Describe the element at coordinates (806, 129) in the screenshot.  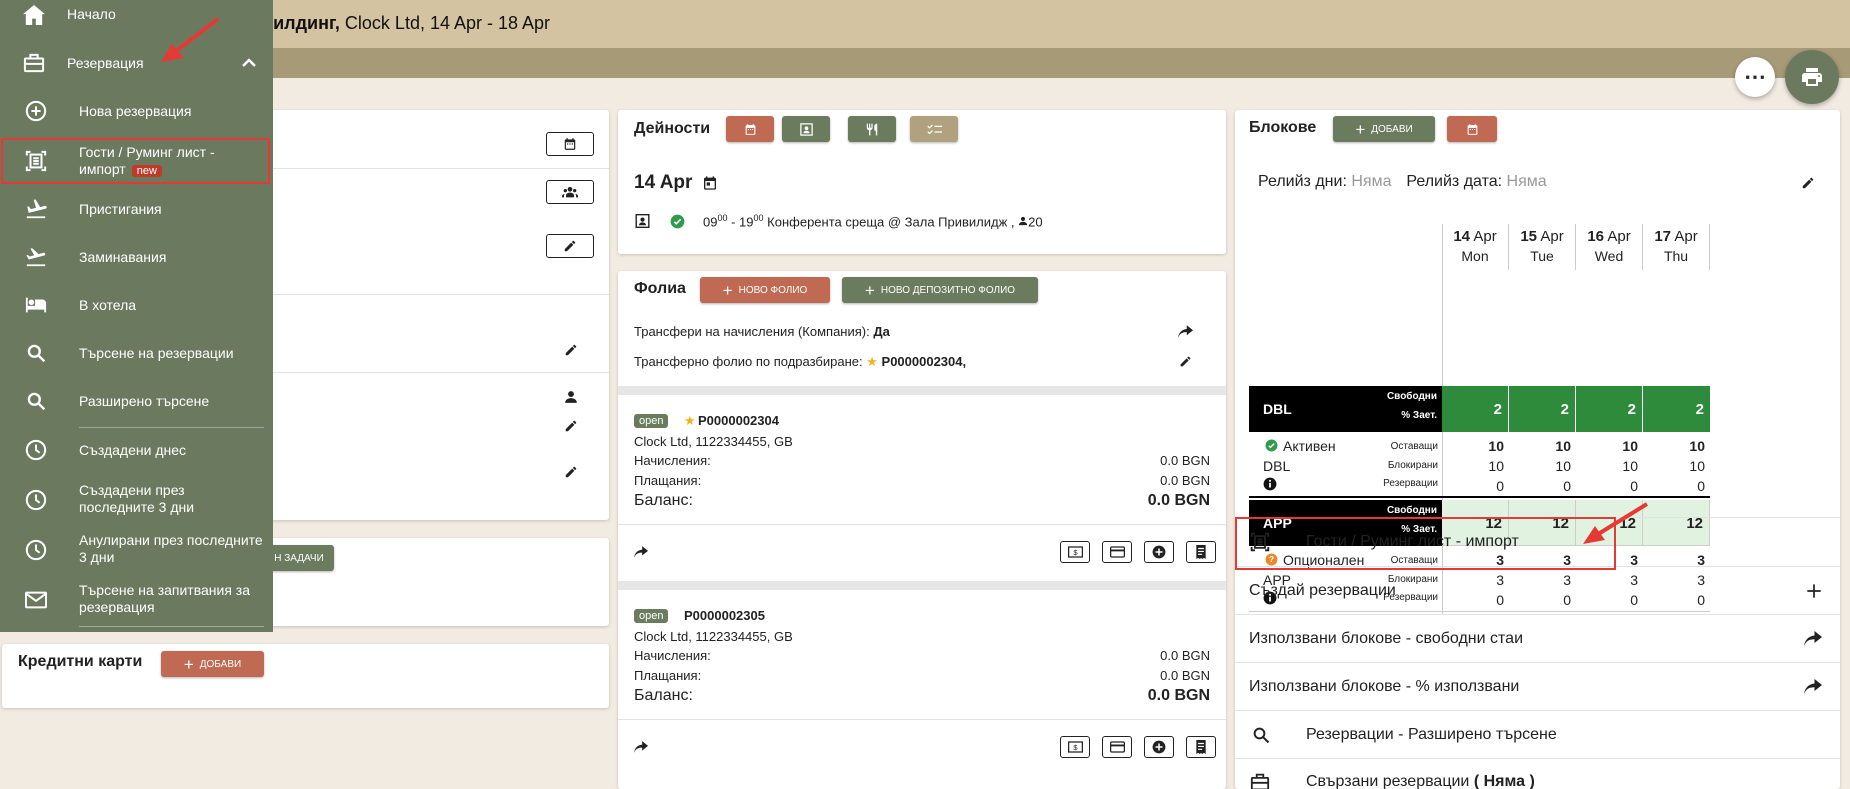
I see `activity-meeting-button` at that location.